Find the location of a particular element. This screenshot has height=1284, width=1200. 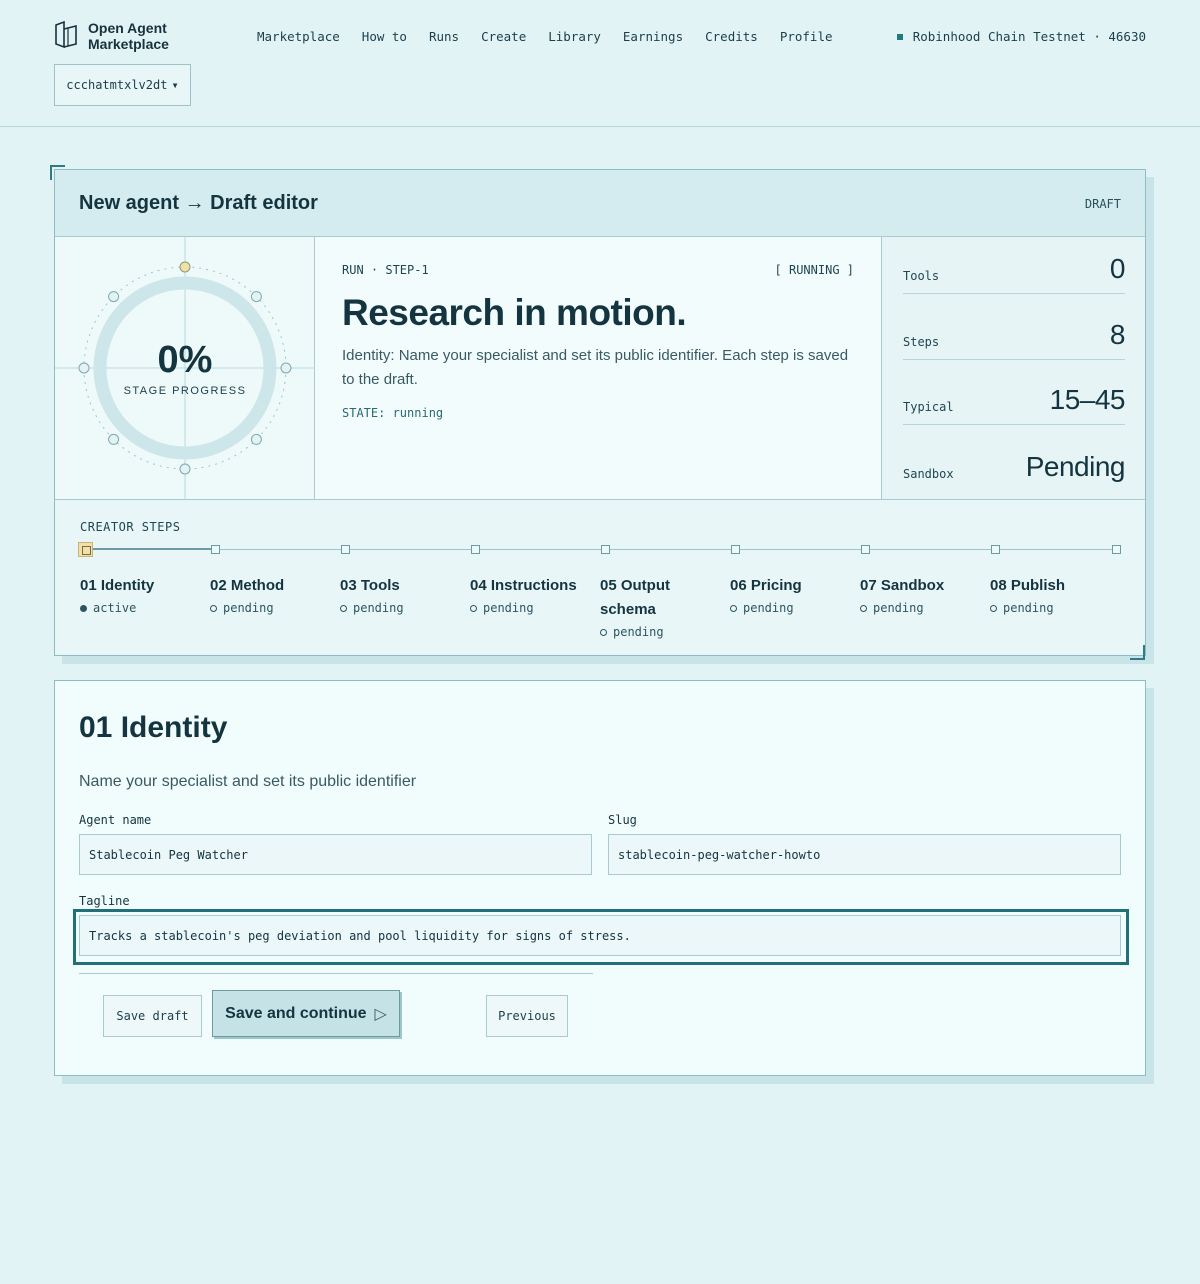

step-tools: 03 Tools pending is located at coordinates (402, 594).